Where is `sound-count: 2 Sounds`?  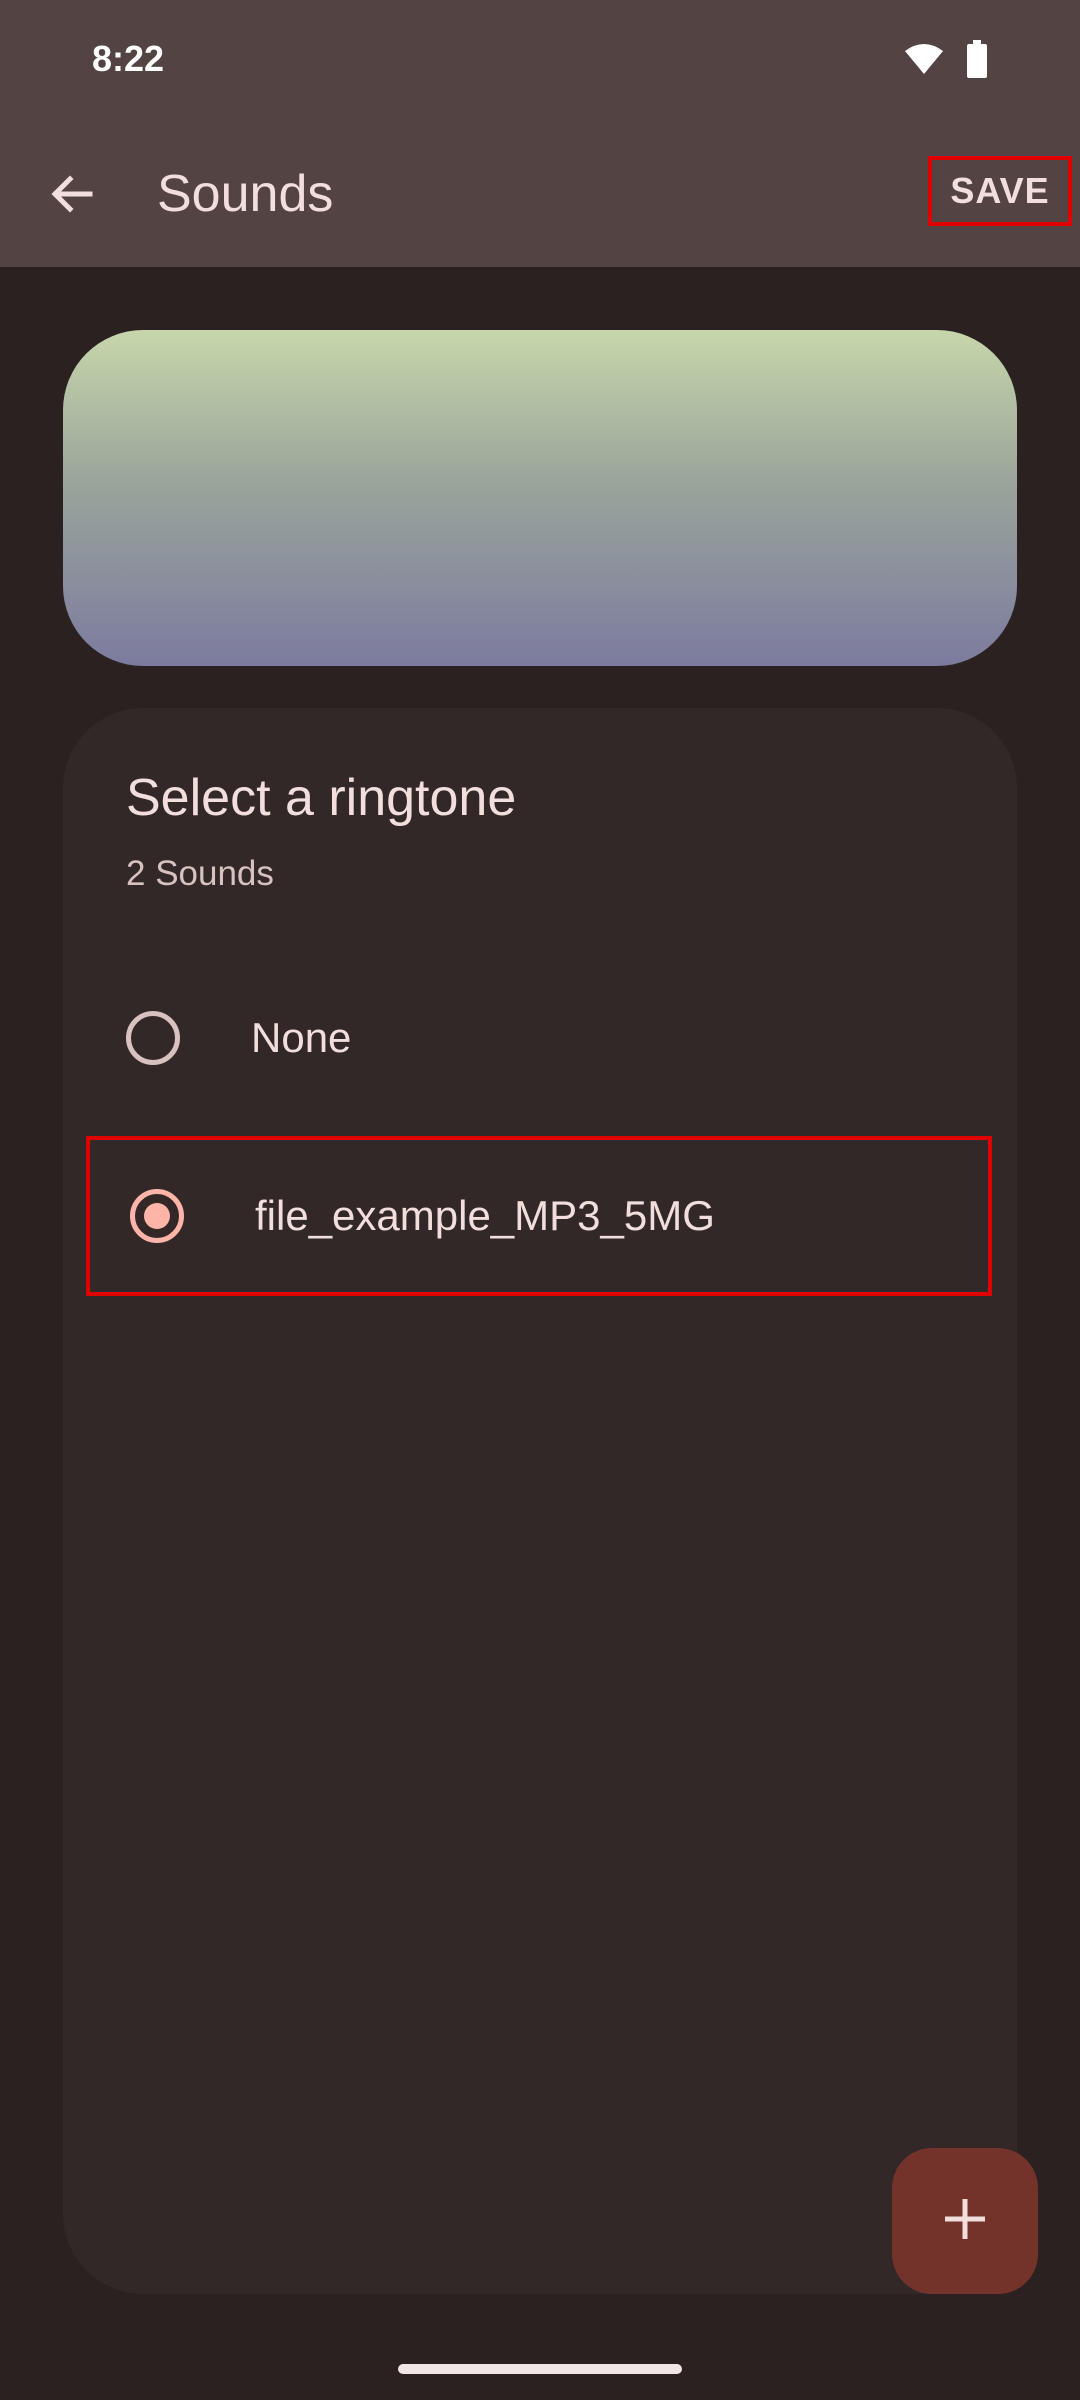
sound-count: 2 Sounds is located at coordinates (200, 873).